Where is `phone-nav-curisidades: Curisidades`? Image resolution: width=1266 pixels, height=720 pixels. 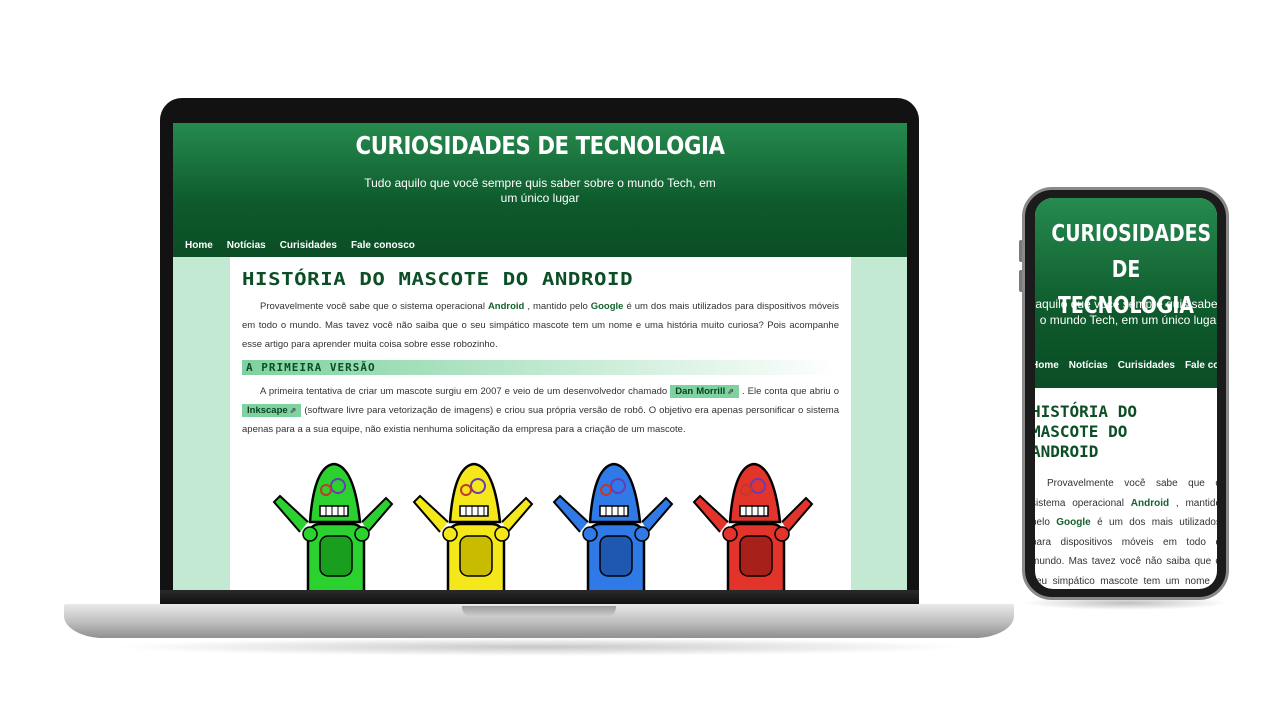
phone-nav-curisidades: Curisidades is located at coordinates (1146, 365).